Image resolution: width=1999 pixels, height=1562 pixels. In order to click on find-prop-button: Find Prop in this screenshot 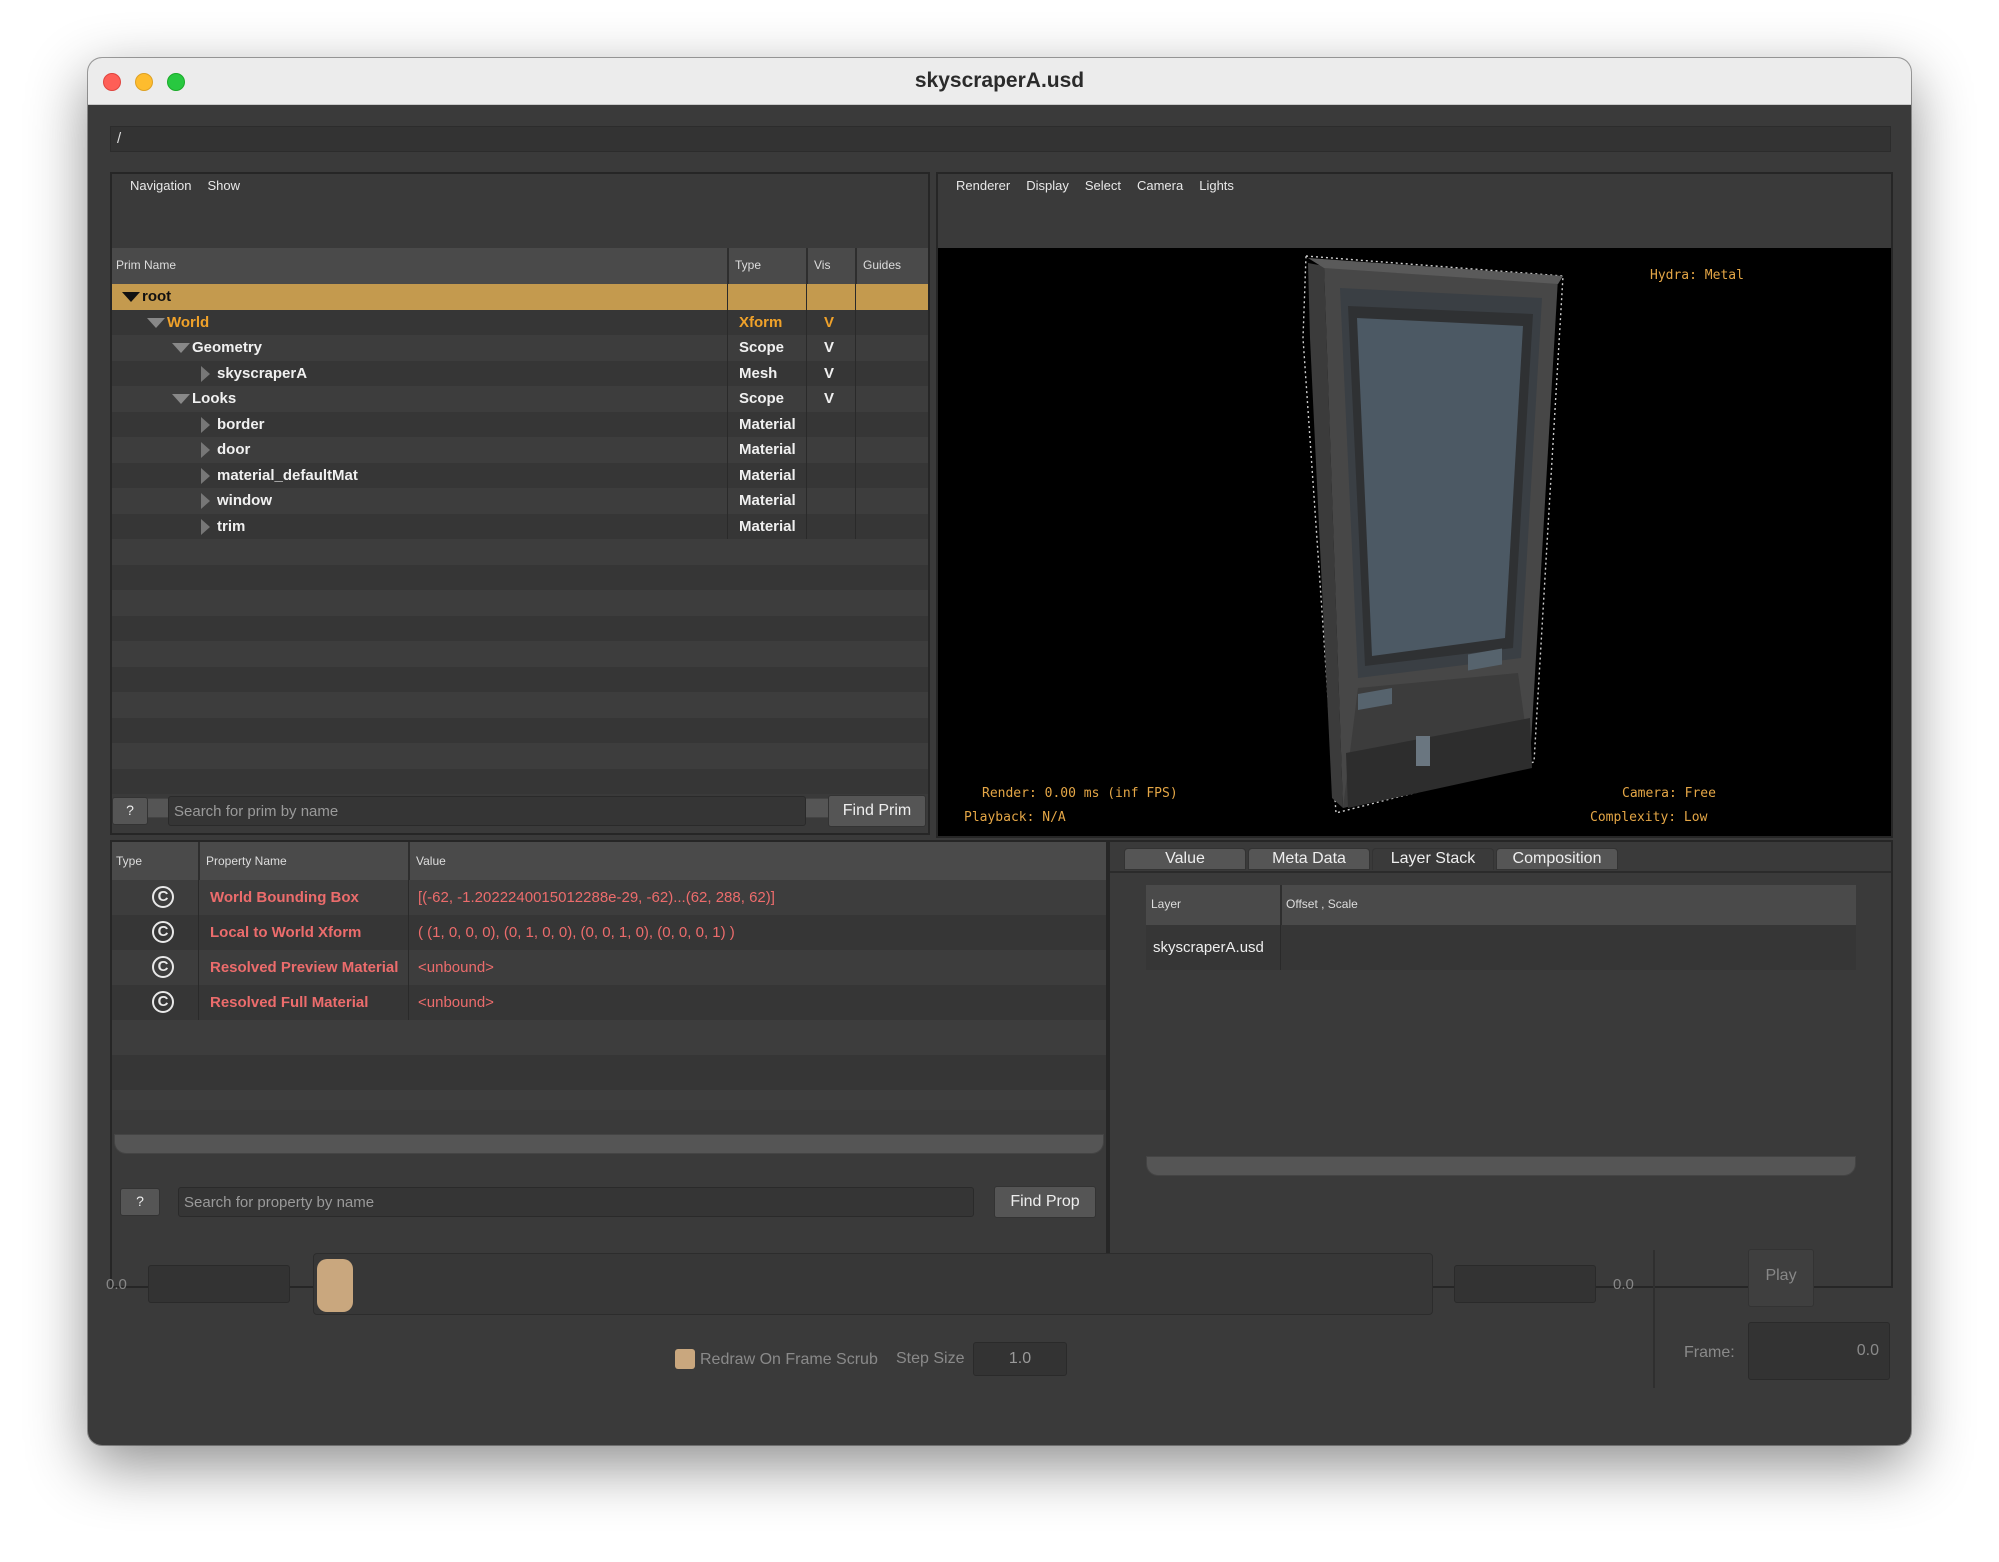, I will do `click(1045, 1202)`.